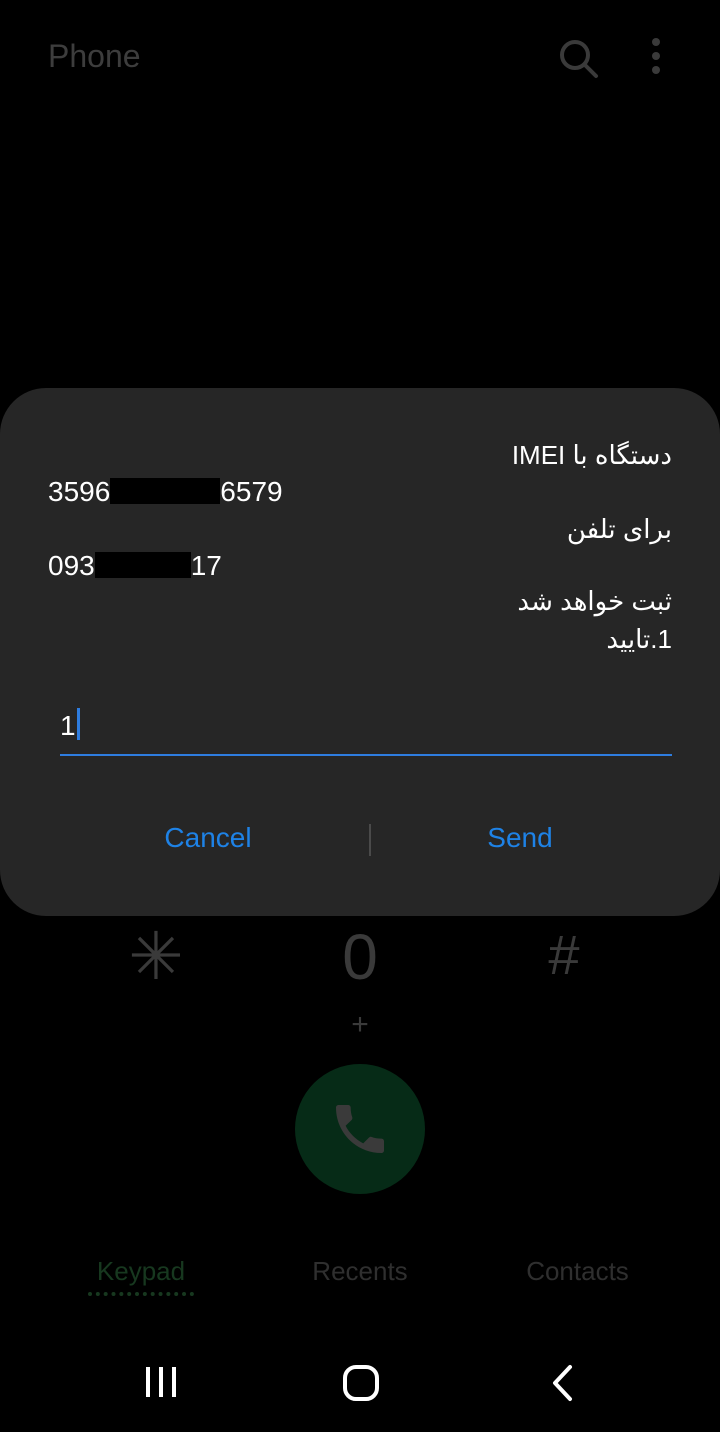 Image resolution: width=720 pixels, height=1432 pixels. I want to click on back-icon, so click(563, 1385).